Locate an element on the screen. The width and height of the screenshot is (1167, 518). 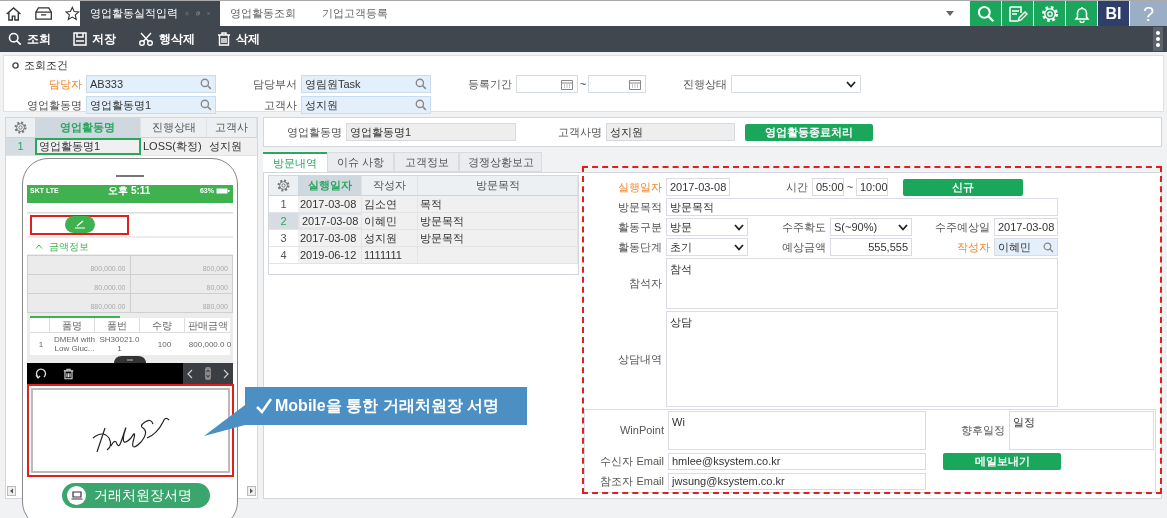
lookup-field: 성지원 is located at coordinates (366, 105).